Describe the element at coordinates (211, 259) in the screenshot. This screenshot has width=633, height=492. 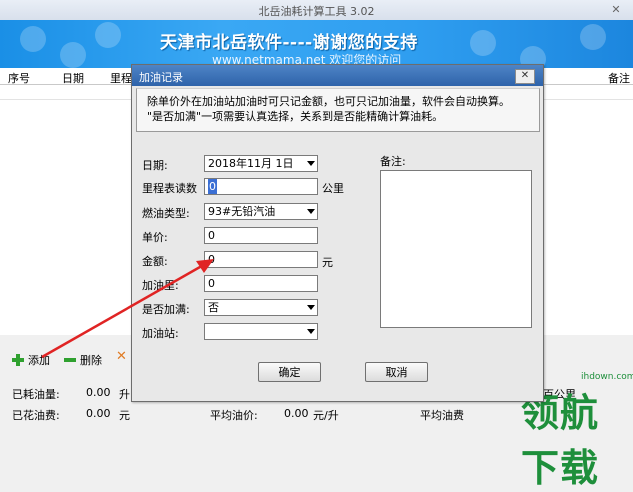
I see `amount-value: 0` at that location.